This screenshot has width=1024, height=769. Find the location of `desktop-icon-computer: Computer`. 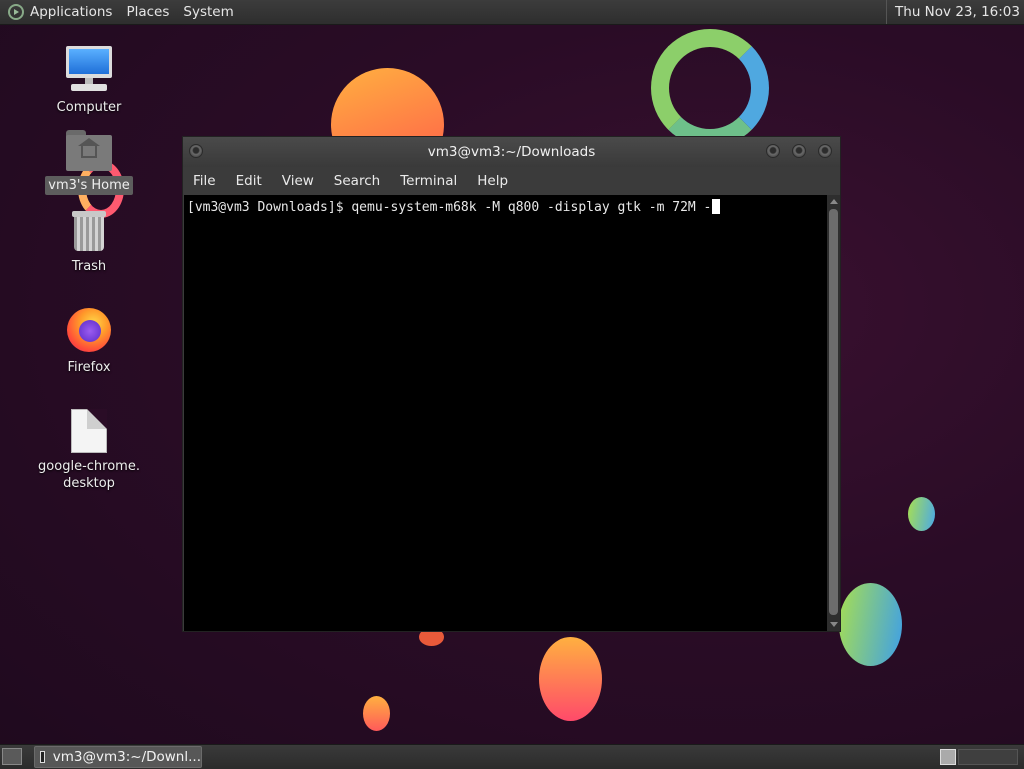

desktop-icon-computer: Computer is located at coordinates (89, 81).